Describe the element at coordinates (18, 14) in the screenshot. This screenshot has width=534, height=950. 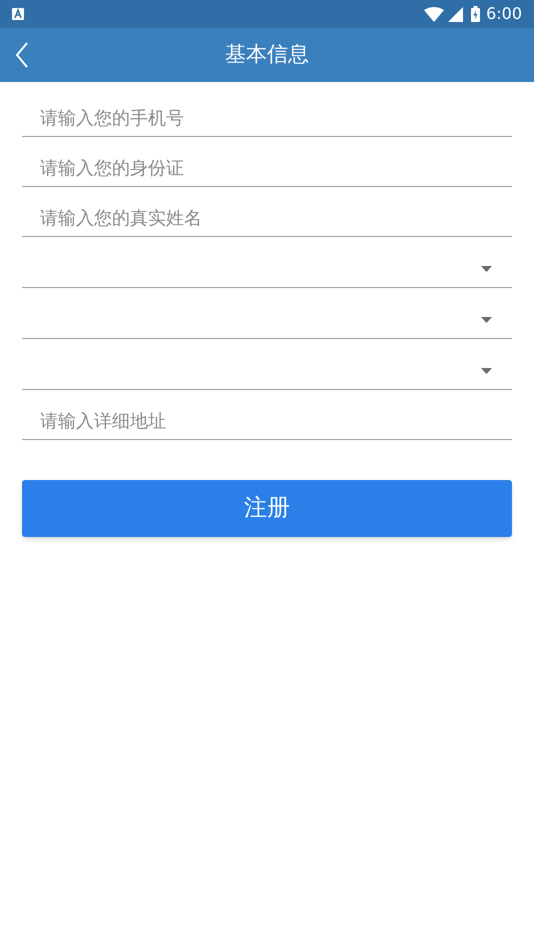
I see `app-notification-icon` at that location.